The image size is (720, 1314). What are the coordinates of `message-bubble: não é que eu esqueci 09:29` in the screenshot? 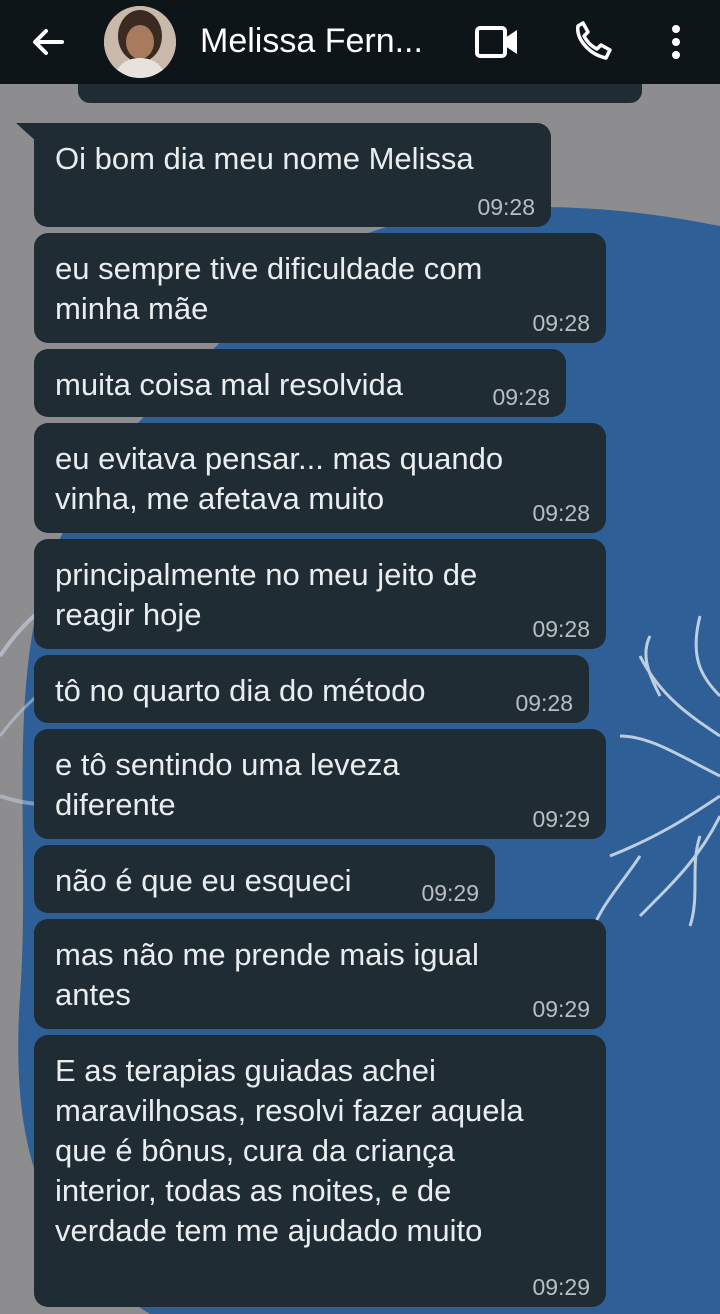 It's located at (264, 879).